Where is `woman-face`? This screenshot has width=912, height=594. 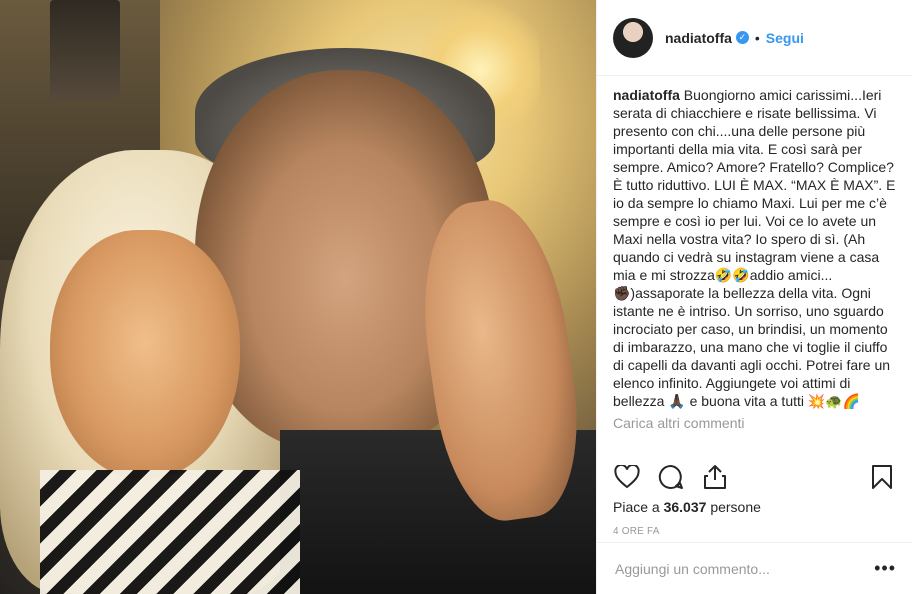 woman-face is located at coordinates (145, 355).